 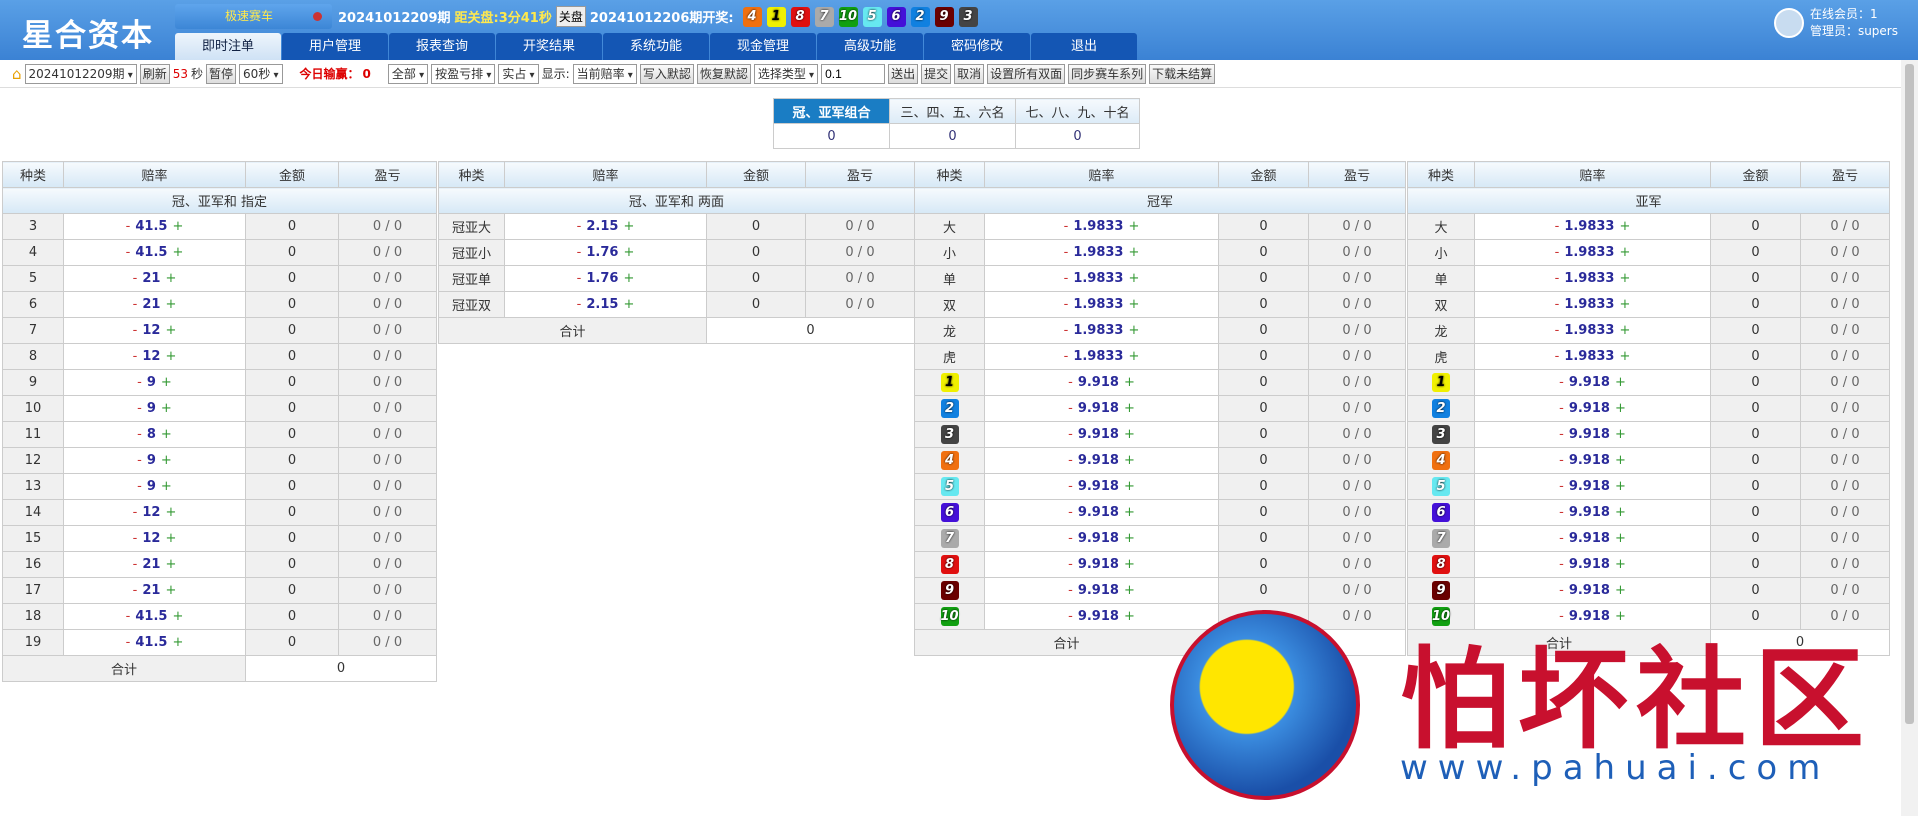 What do you see at coordinates (463, 73) in the screenshot?
I see `sort-select: 按盈亏排` at bounding box center [463, 73].